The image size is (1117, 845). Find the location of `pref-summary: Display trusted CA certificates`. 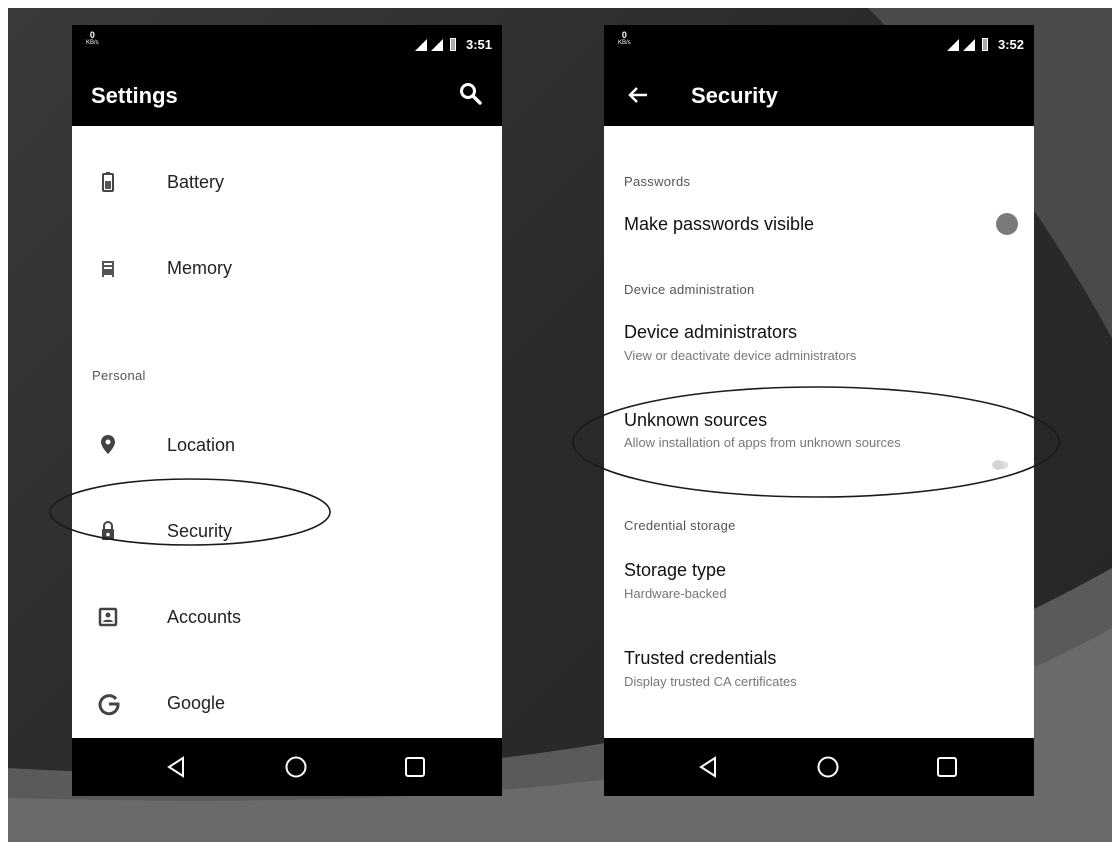

pref-summary: Display trusted CA certificates is located at coordinates (710, 681).